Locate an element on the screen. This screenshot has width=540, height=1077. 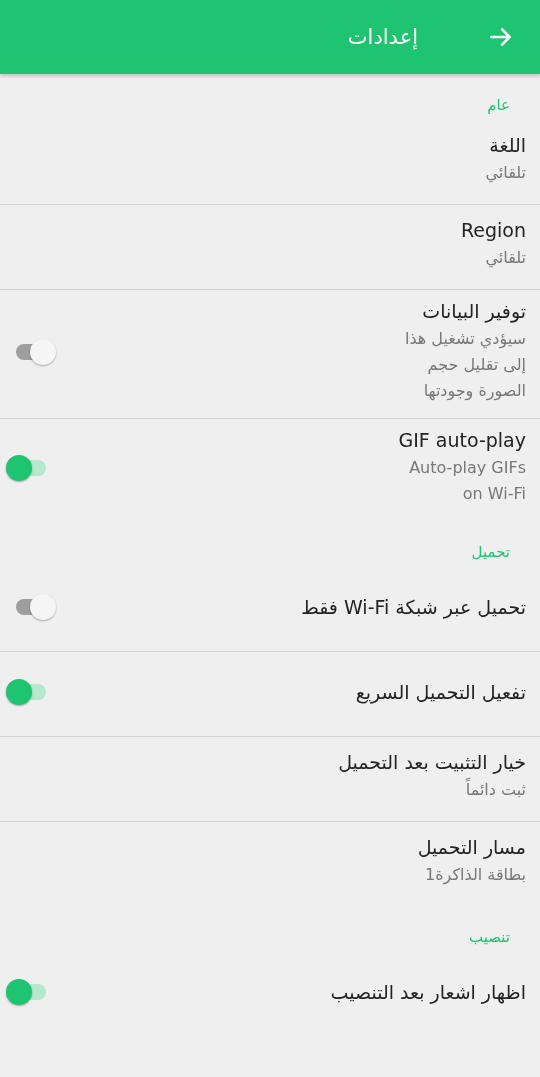
setting-title: Region is located at coordinates (493, 230).